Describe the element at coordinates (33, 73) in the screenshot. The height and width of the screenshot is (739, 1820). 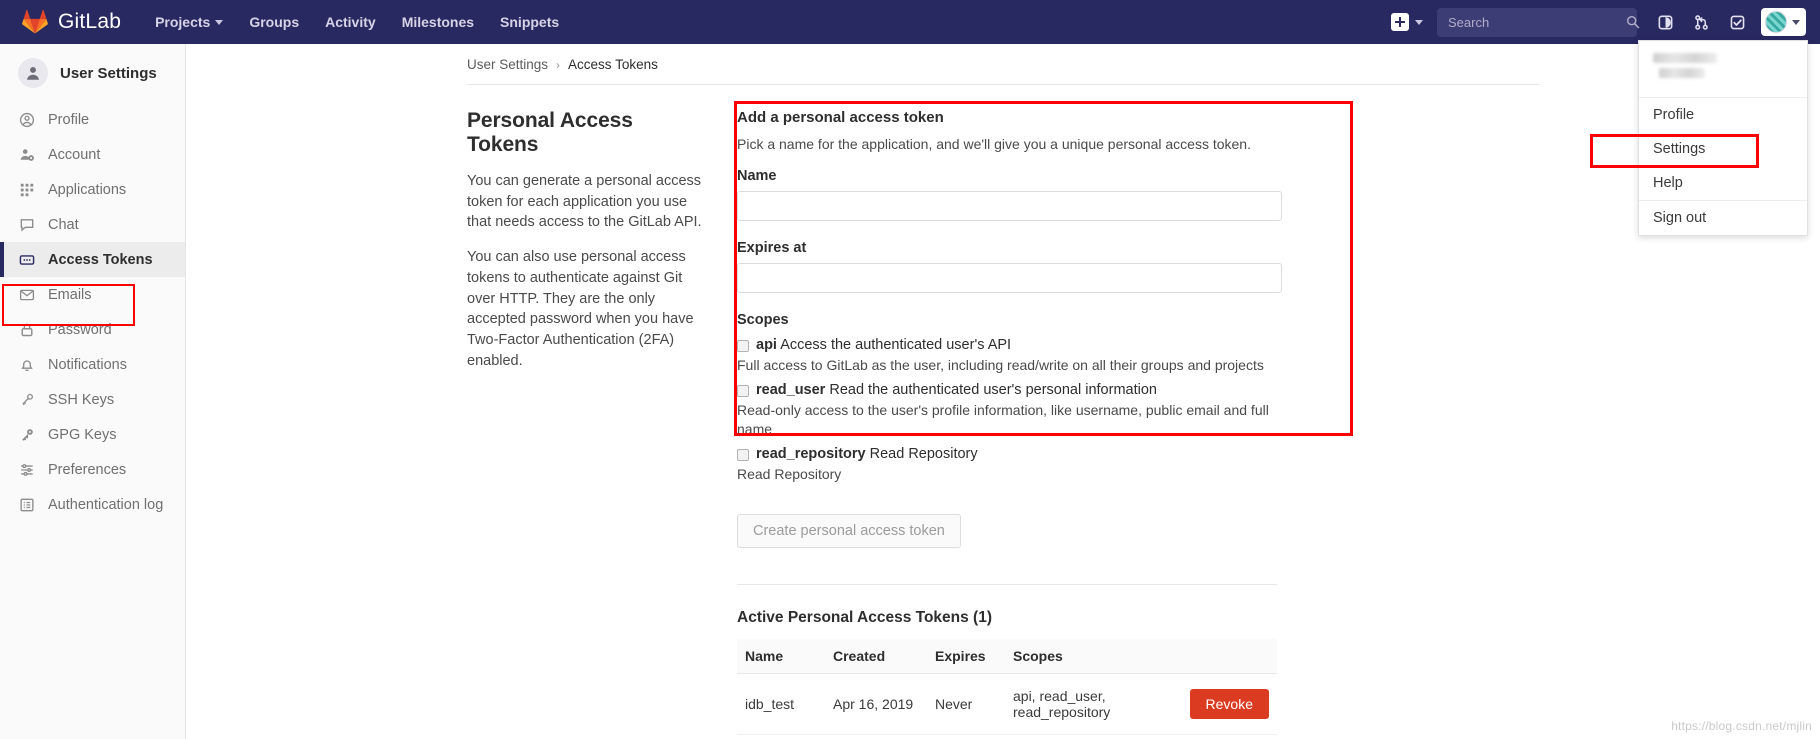
I see `user-avatar-icon` at that location.